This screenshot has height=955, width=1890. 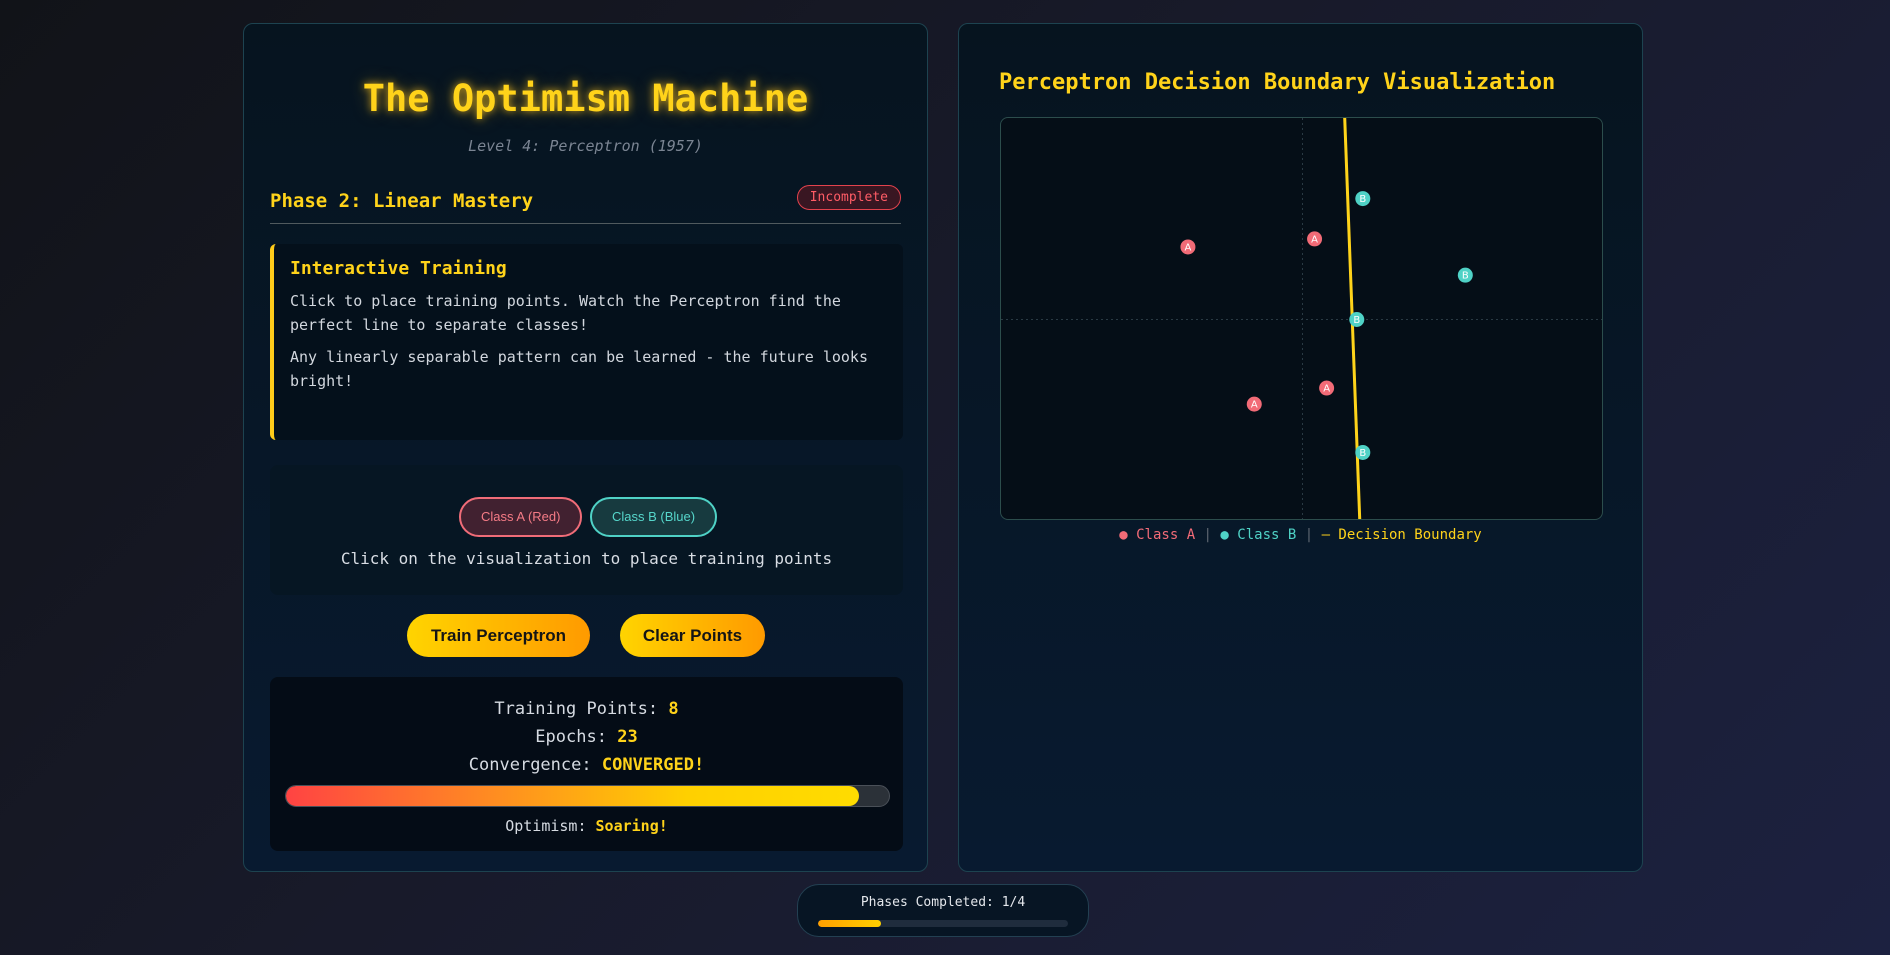 What do you see at coordinates (521, 517) in the screenshot?
I see `class-a-button: Class A (Red)` at bounding box center [521, 517].